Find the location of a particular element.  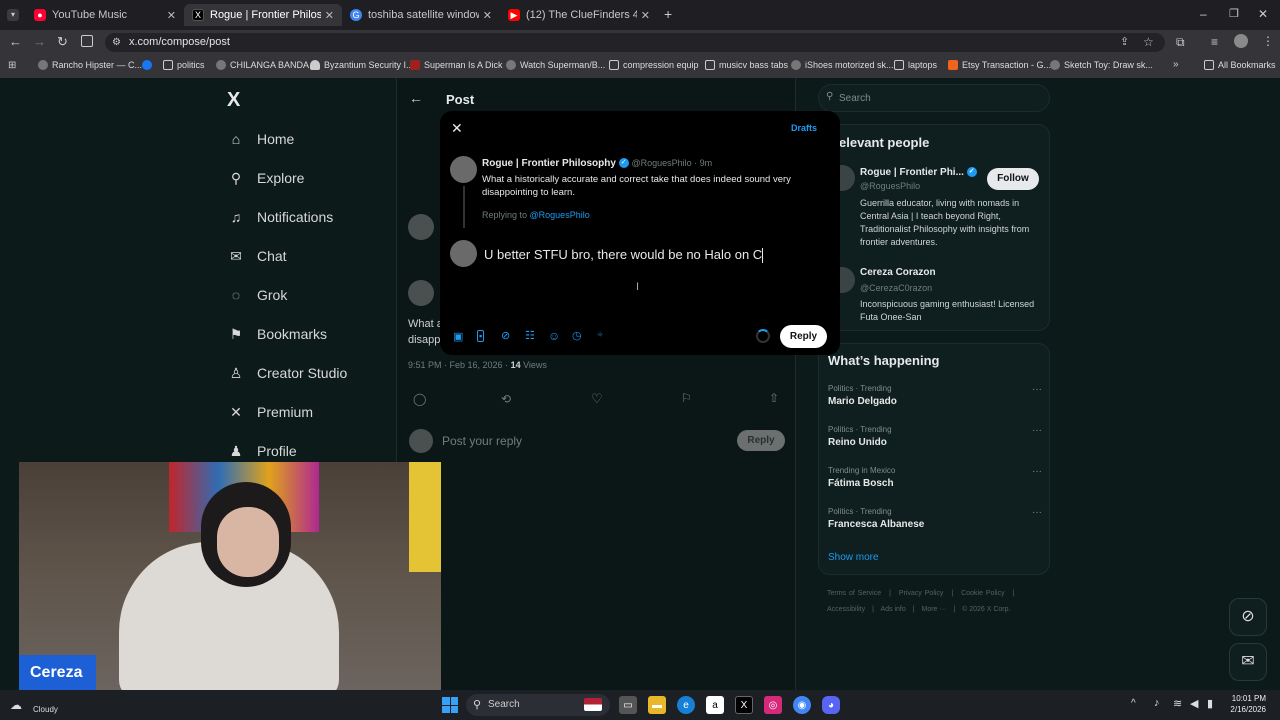

bookmark-icon: ⚐ is located at coordinates (686, 398).